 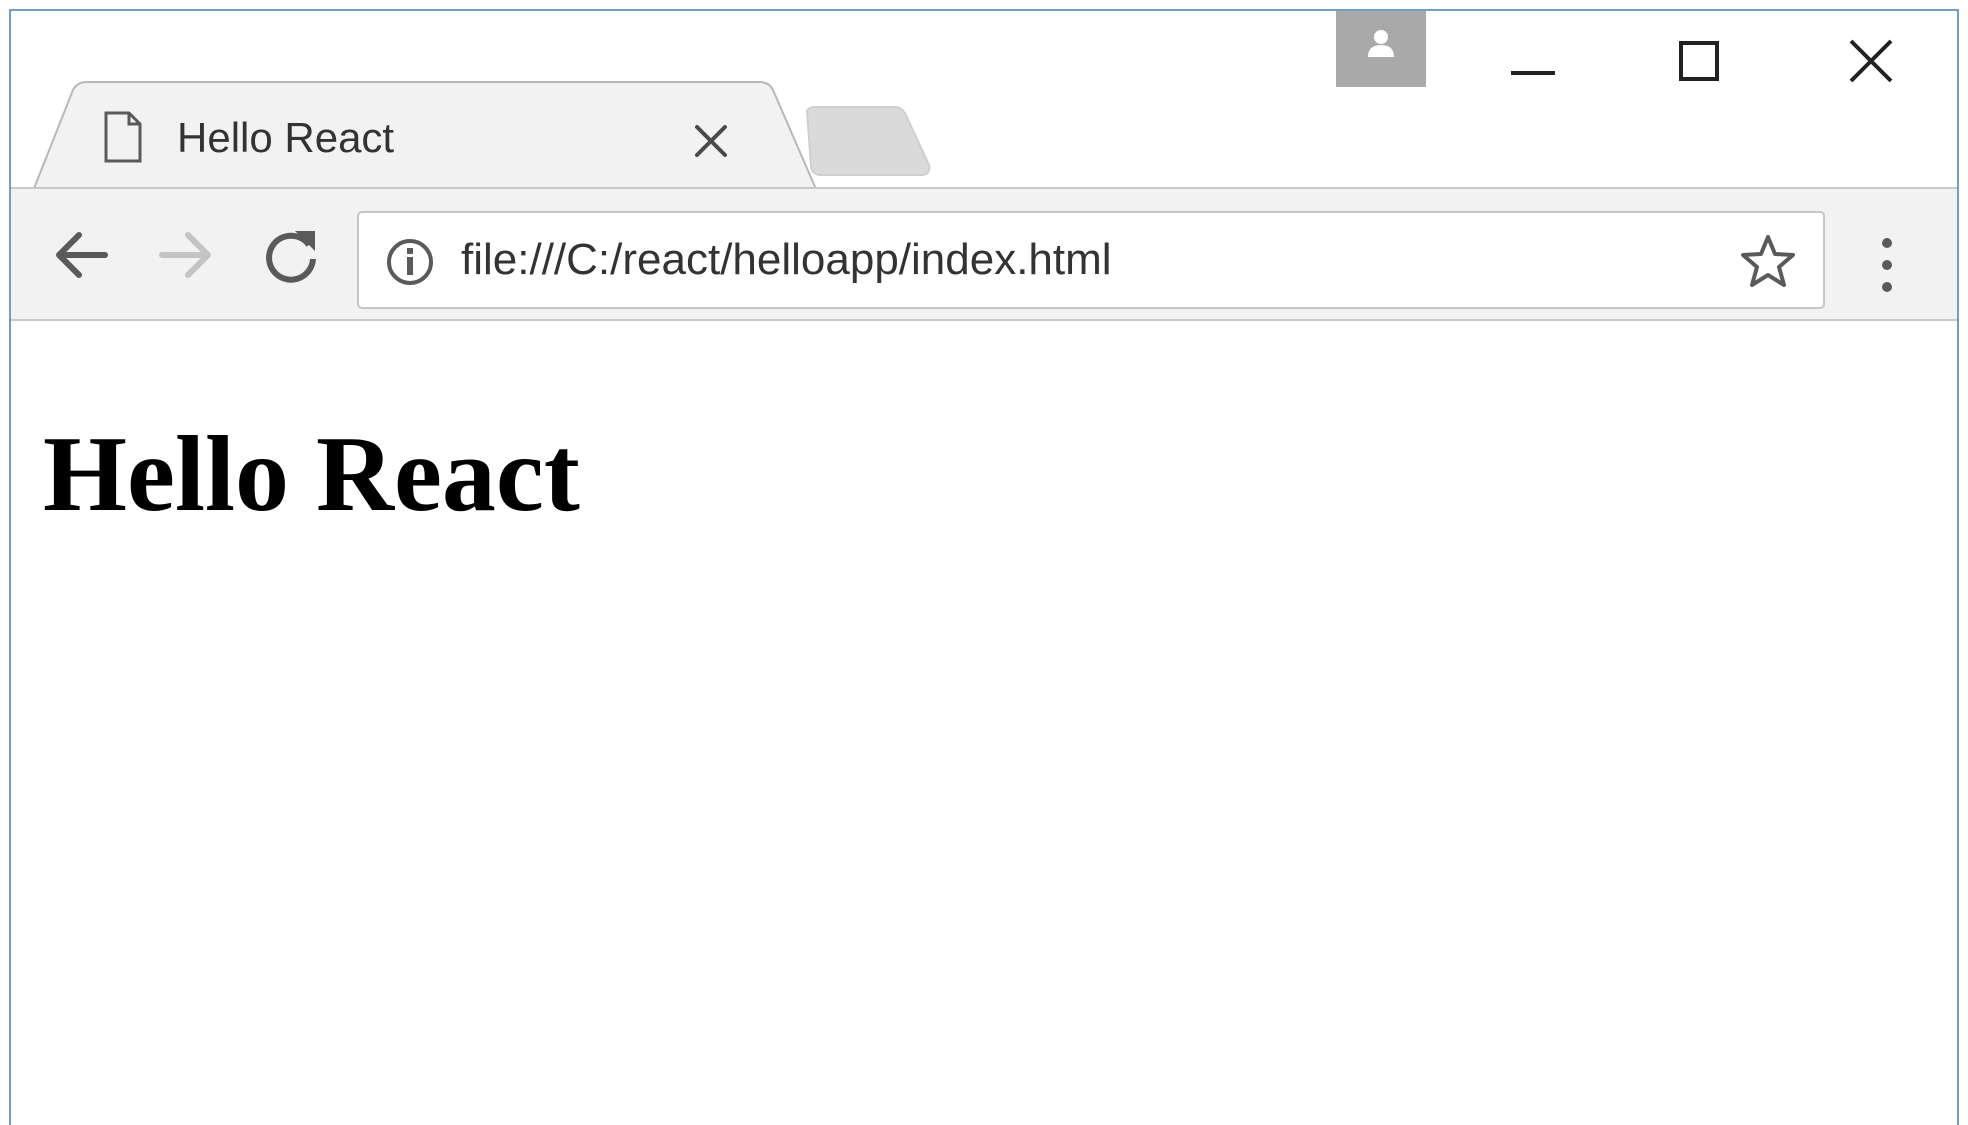 I want to click on forward-arrow-icon, so click(x=186, y=255).